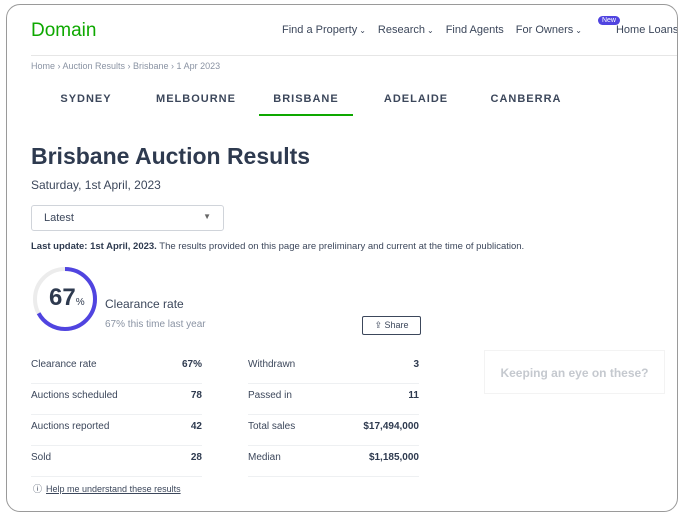  What do you see at coordinates (354, 55) in the screenshot?
I see `divider` at bounding box center [354, 55].